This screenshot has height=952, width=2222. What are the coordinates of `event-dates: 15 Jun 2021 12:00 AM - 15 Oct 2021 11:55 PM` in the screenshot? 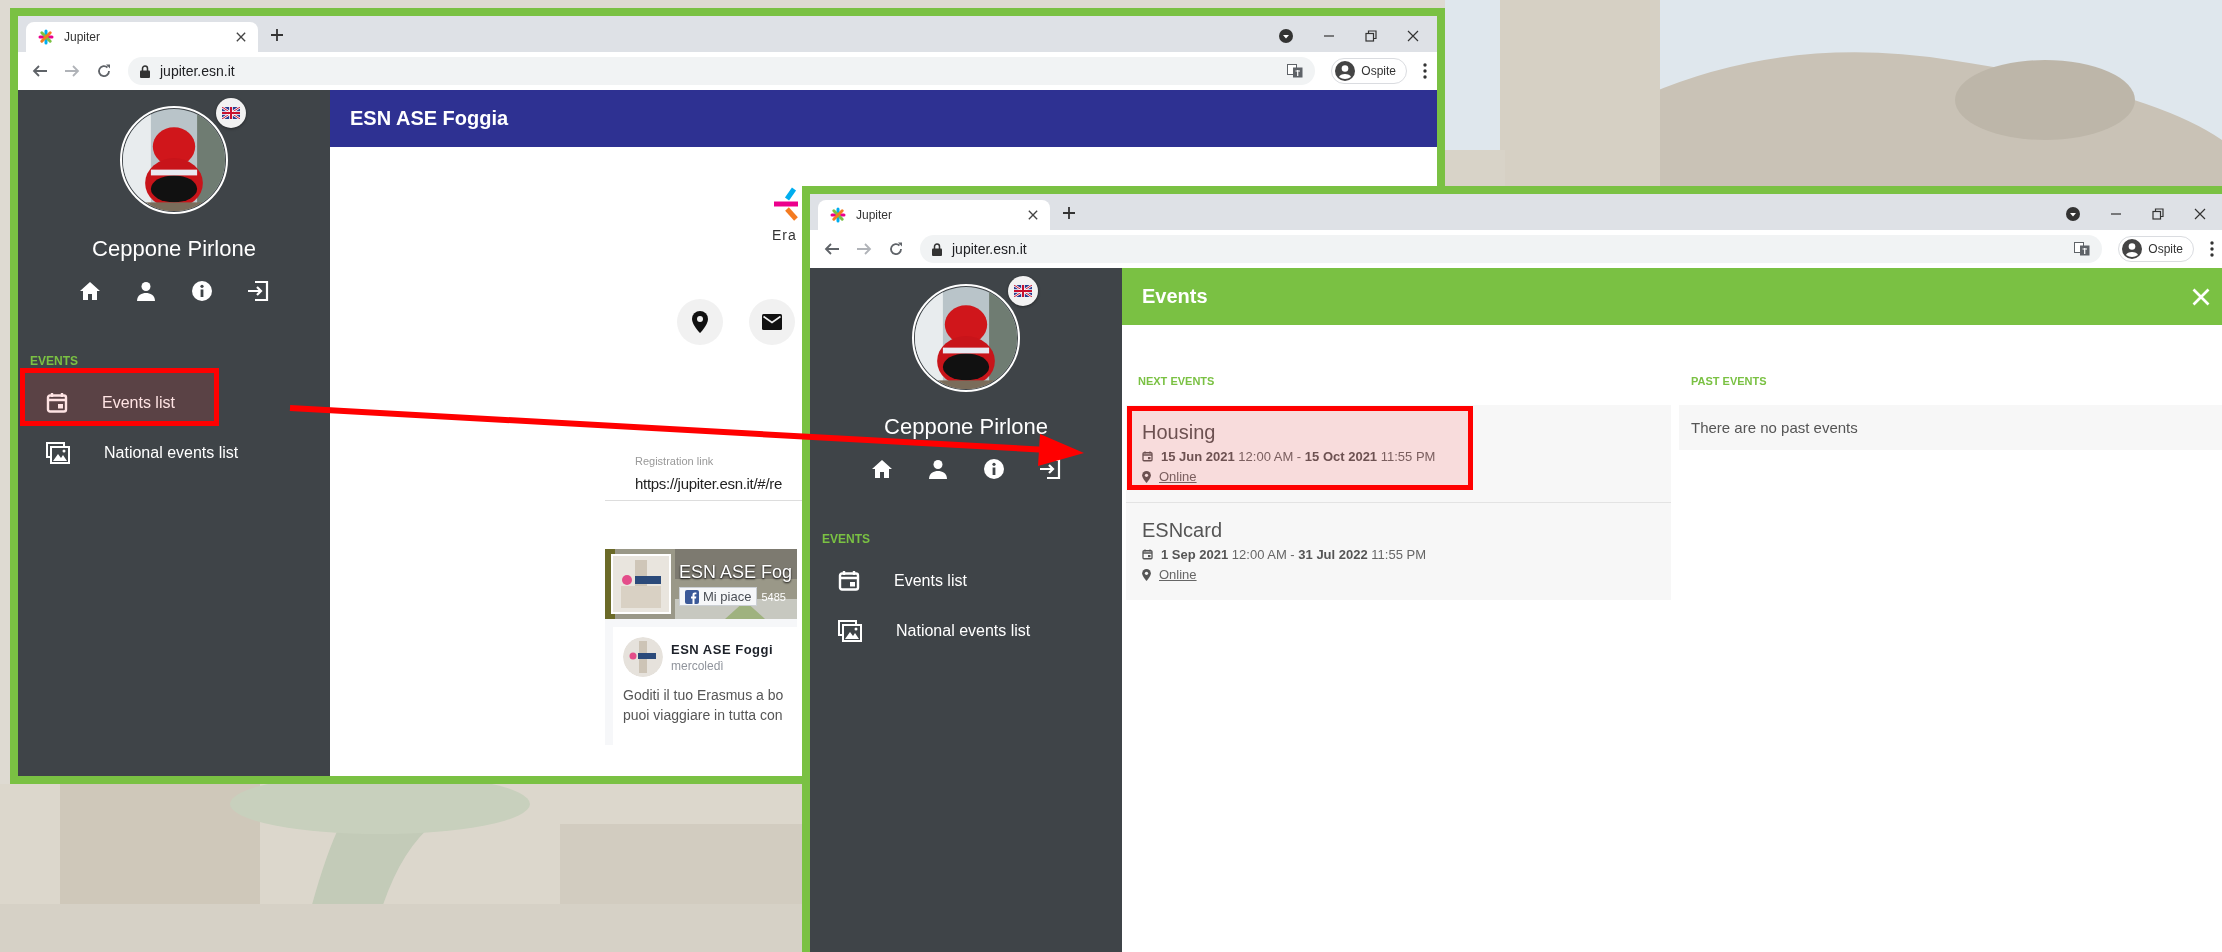 It's located at (1298, 456).